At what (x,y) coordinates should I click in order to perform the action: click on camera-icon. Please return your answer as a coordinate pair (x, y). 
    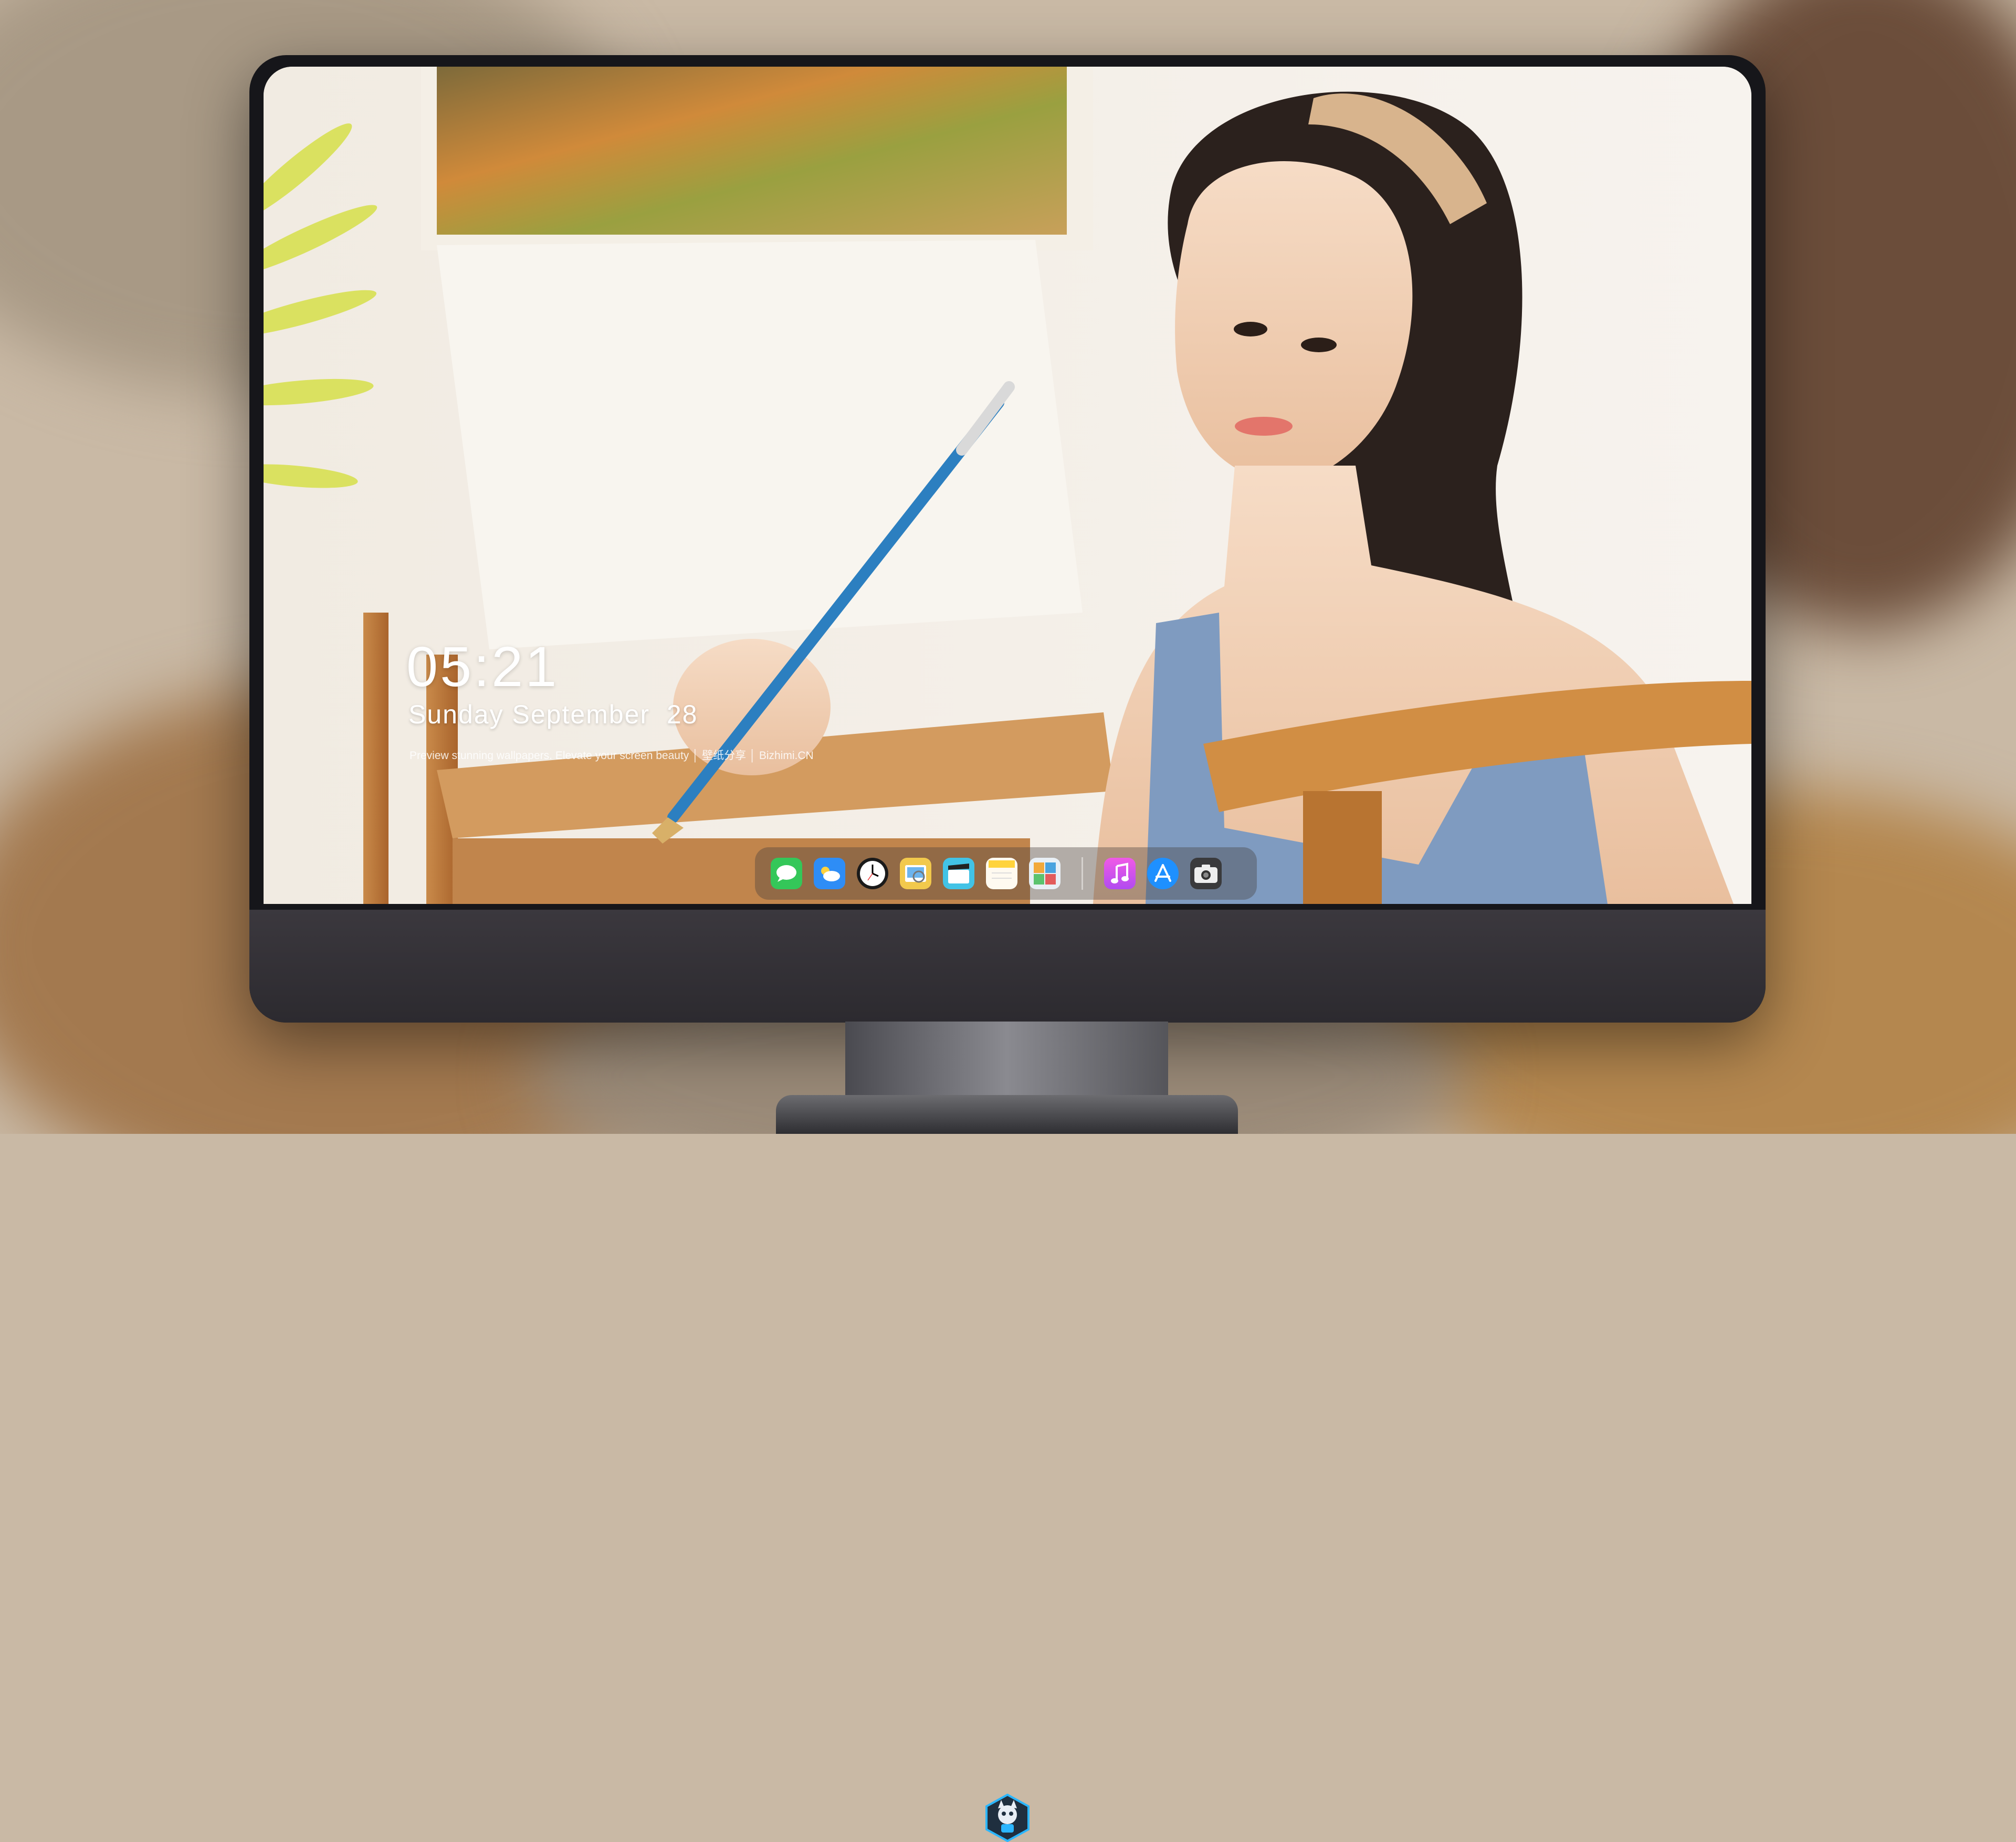
    Looking at the image, I should click on (1205, 874).